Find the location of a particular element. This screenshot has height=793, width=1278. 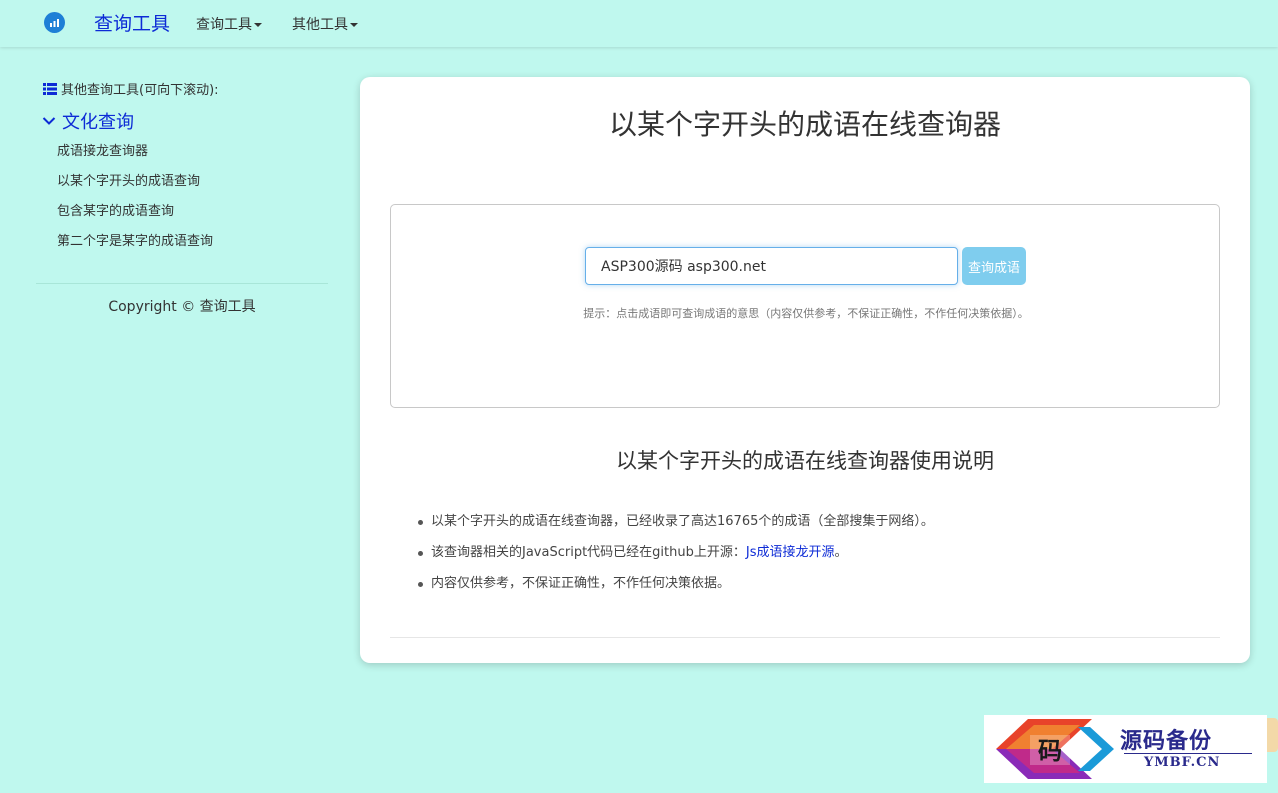

svg-text: 码 is located at coordinates (1050, 750).